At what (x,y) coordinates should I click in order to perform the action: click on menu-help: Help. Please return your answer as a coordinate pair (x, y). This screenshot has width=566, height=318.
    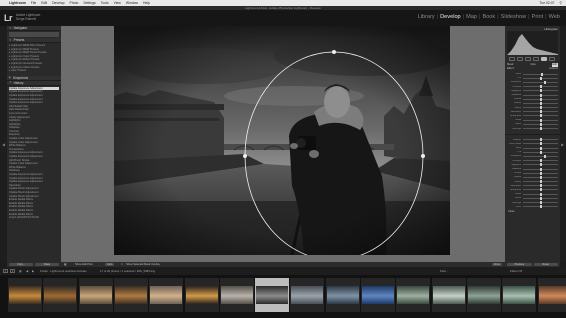
    Looking at the image, I should click on (146, 3).